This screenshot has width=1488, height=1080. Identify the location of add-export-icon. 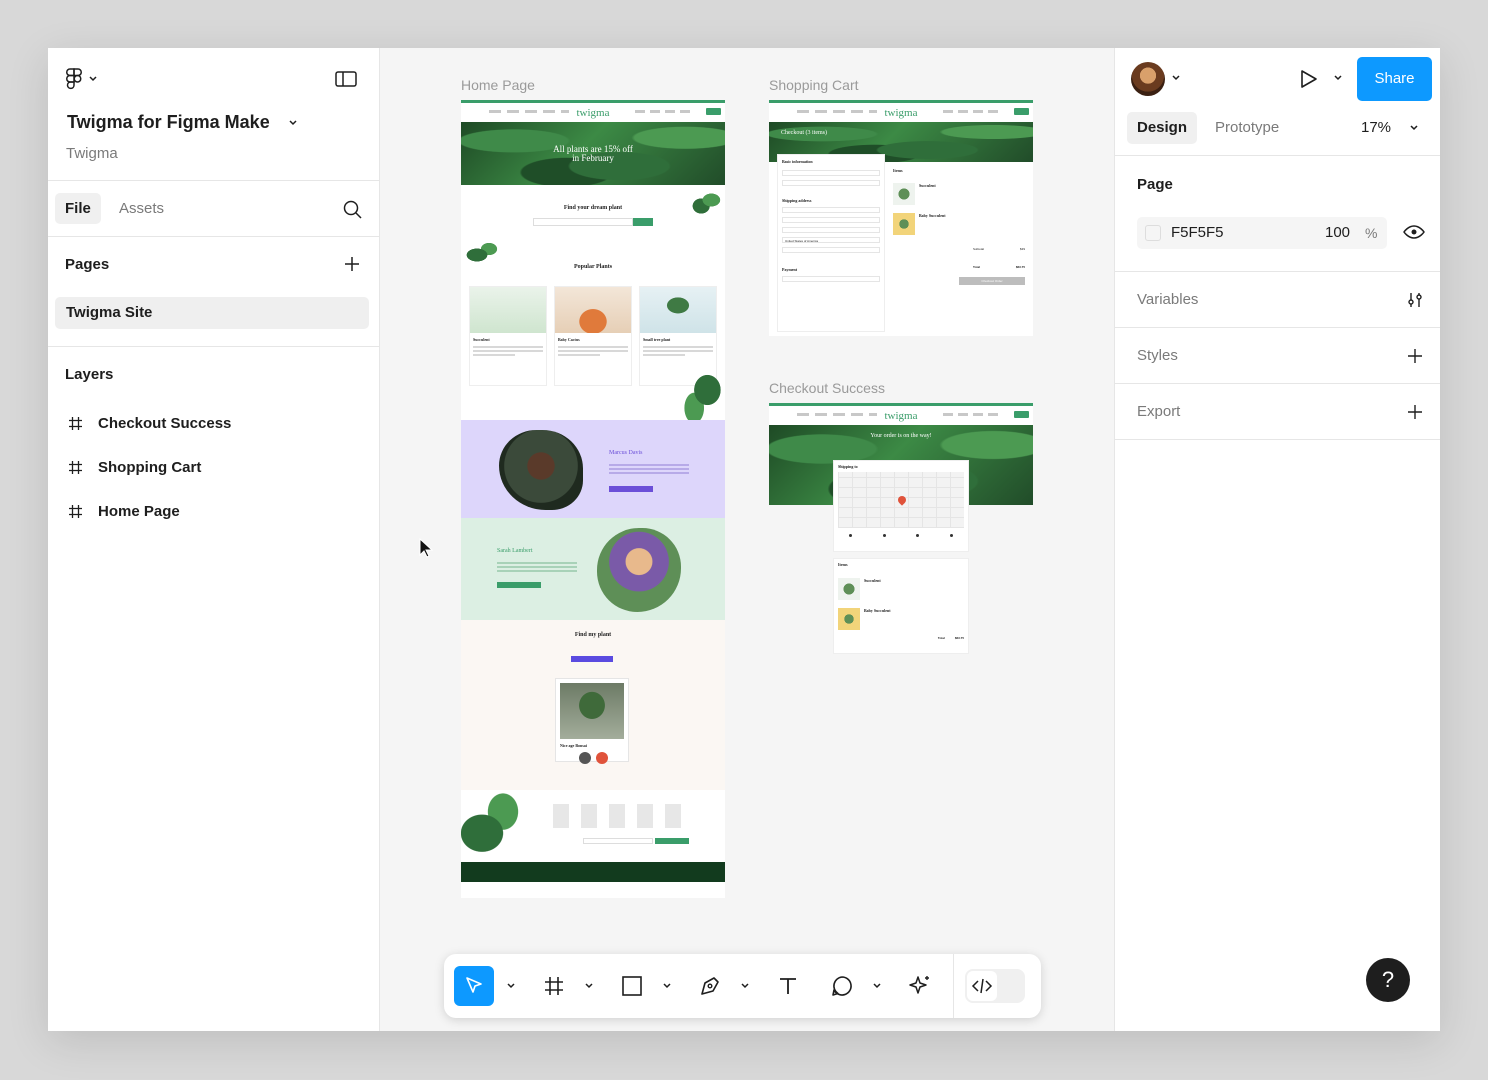
(1415, 412).